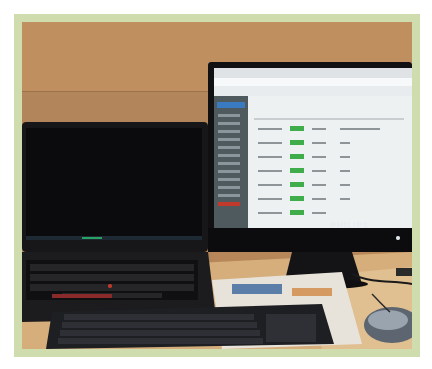 This screenshot has height=369, width=432. I want to click on trackpoint, so click(110, 286).